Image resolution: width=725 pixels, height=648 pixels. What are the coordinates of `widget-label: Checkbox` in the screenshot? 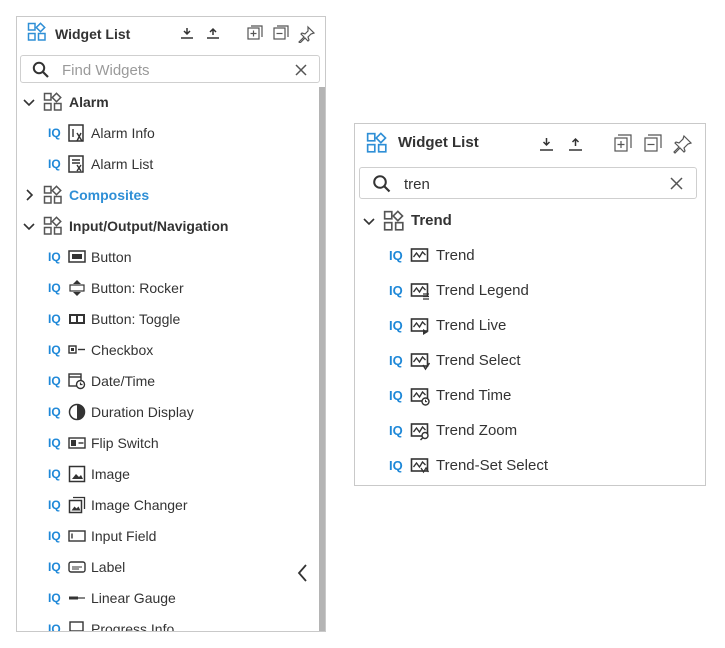 It's located at (122, 349).